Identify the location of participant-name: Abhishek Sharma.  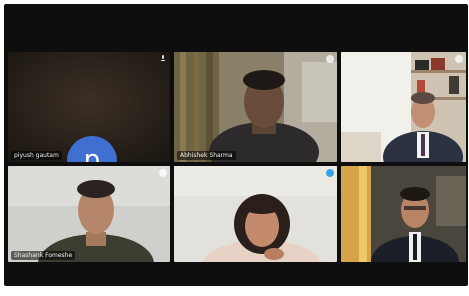
(206, 155).